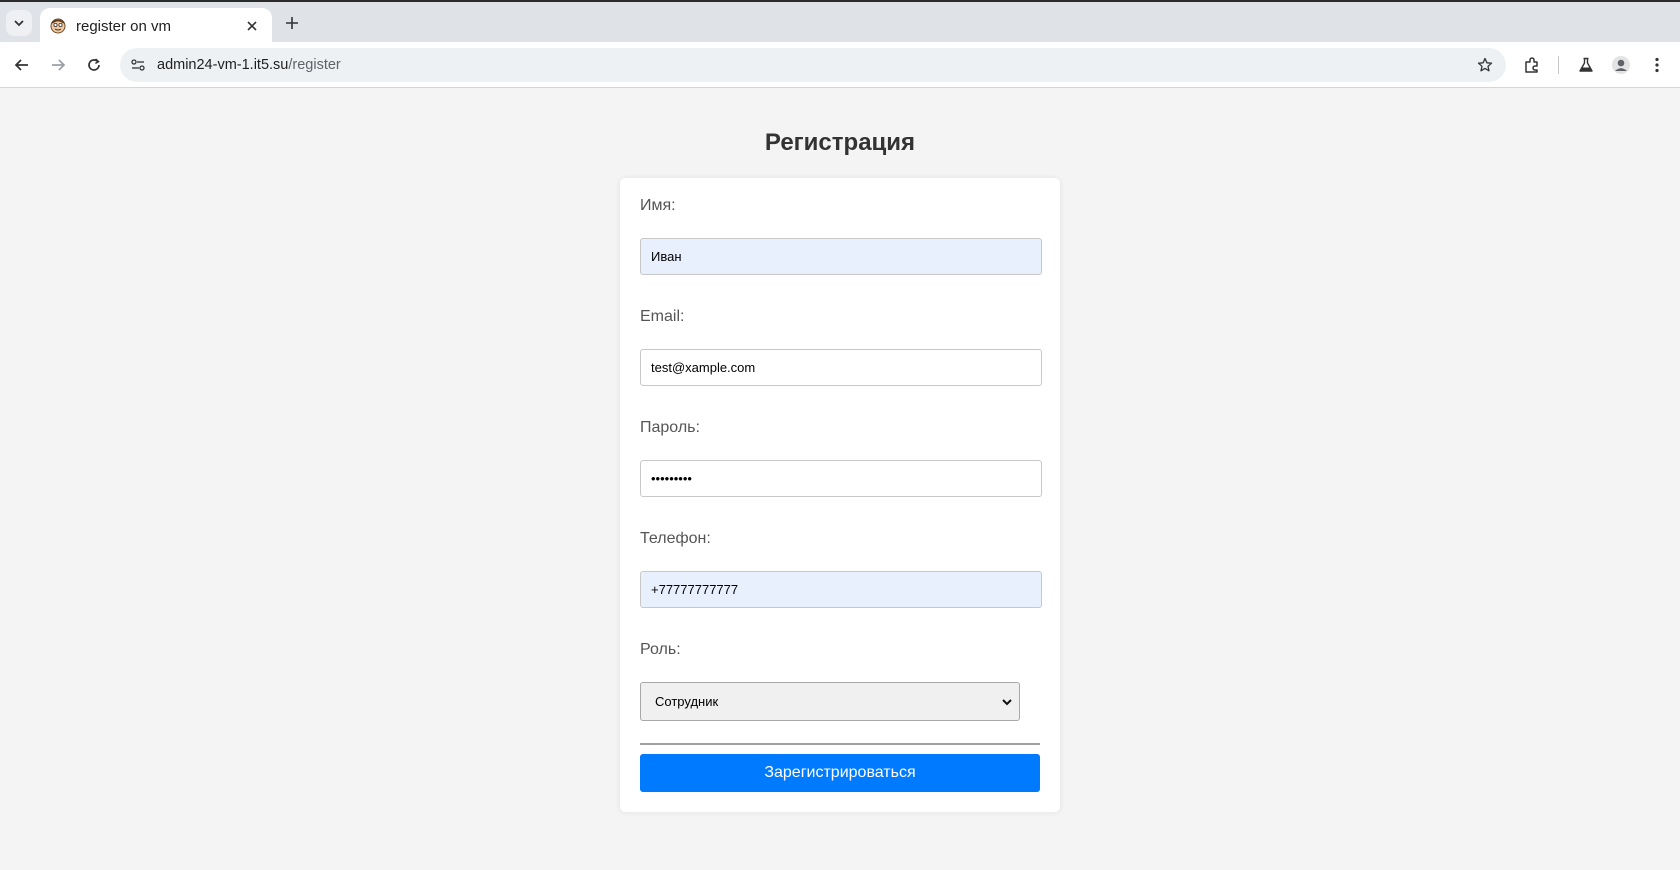  I want to click on star-icon, so click(1485, 65).